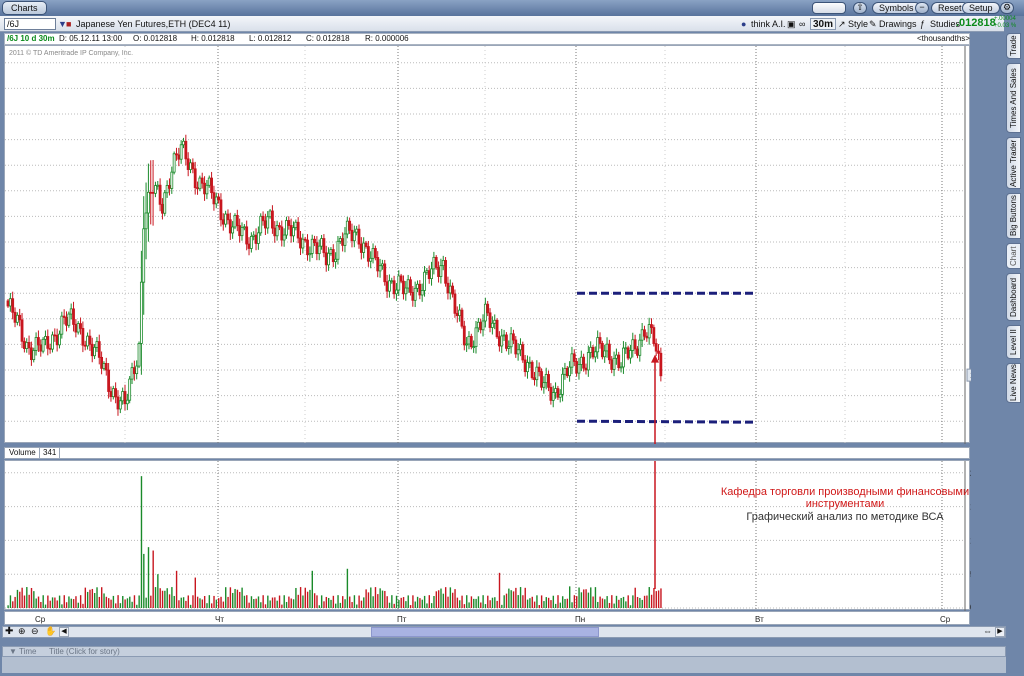 This screenshot has height=676, width=1024. What do you see at coordinates (27, 651) in the screenshot?
I see `news-time-column: Time` at bounding box center [27, 651].